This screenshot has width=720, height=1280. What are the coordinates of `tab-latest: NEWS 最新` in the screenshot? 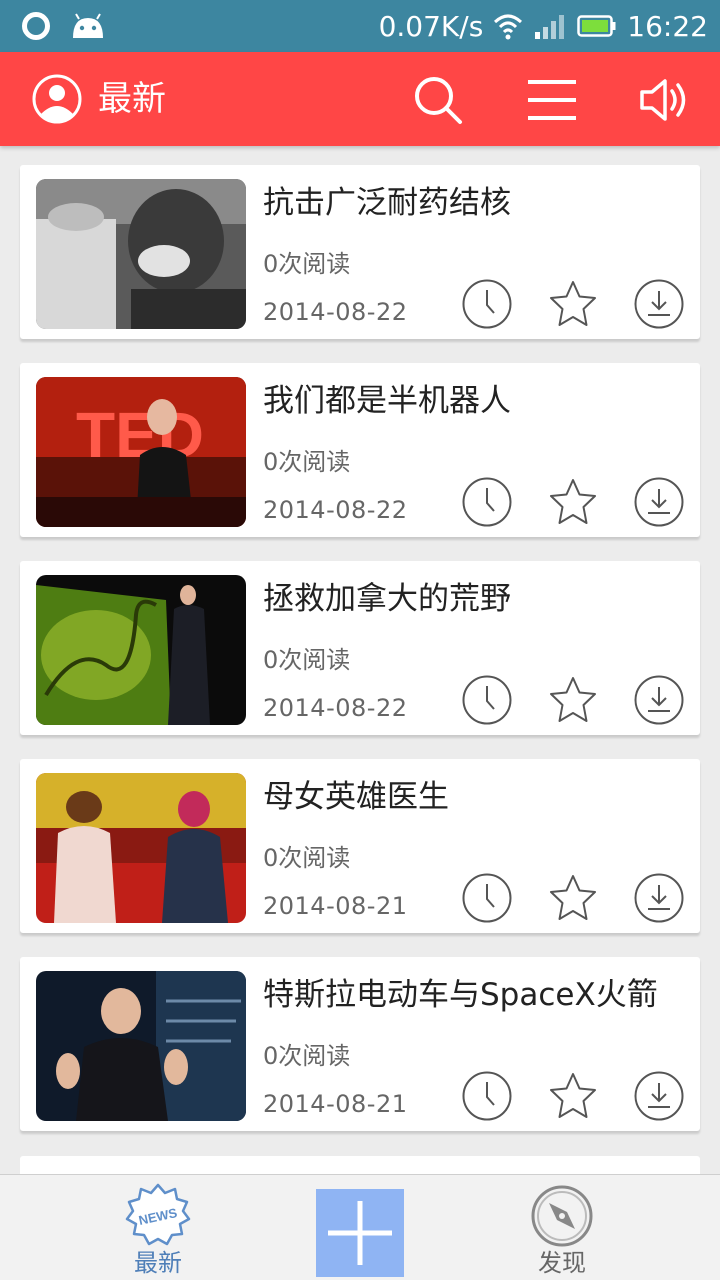 It's located at (158, 1227).